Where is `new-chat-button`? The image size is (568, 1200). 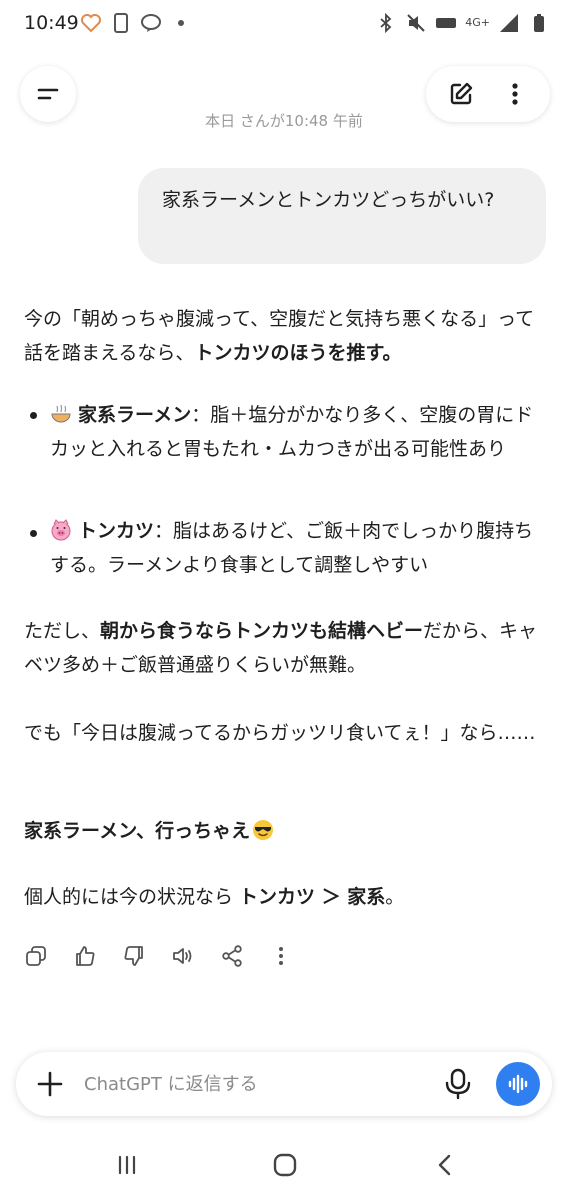
new-chat-button is located at coordinates (461, 94).